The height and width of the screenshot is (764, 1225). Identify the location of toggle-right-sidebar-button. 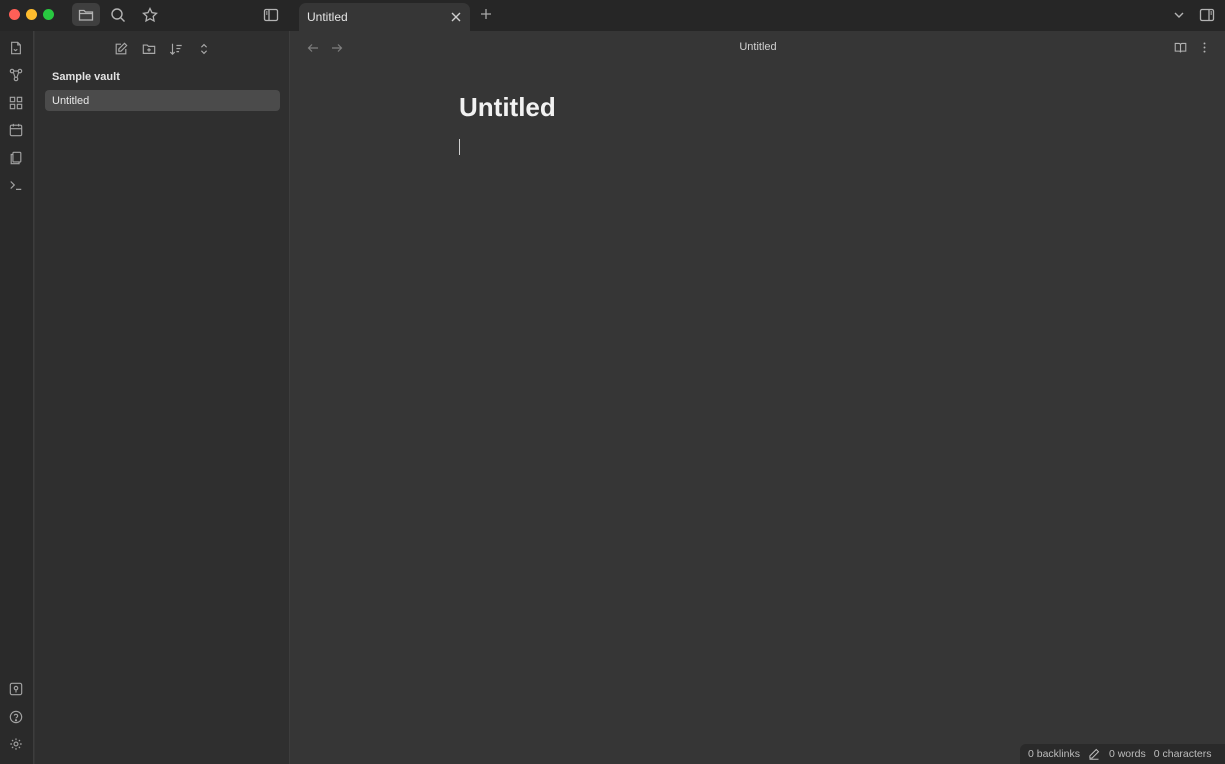
(1207, 14).